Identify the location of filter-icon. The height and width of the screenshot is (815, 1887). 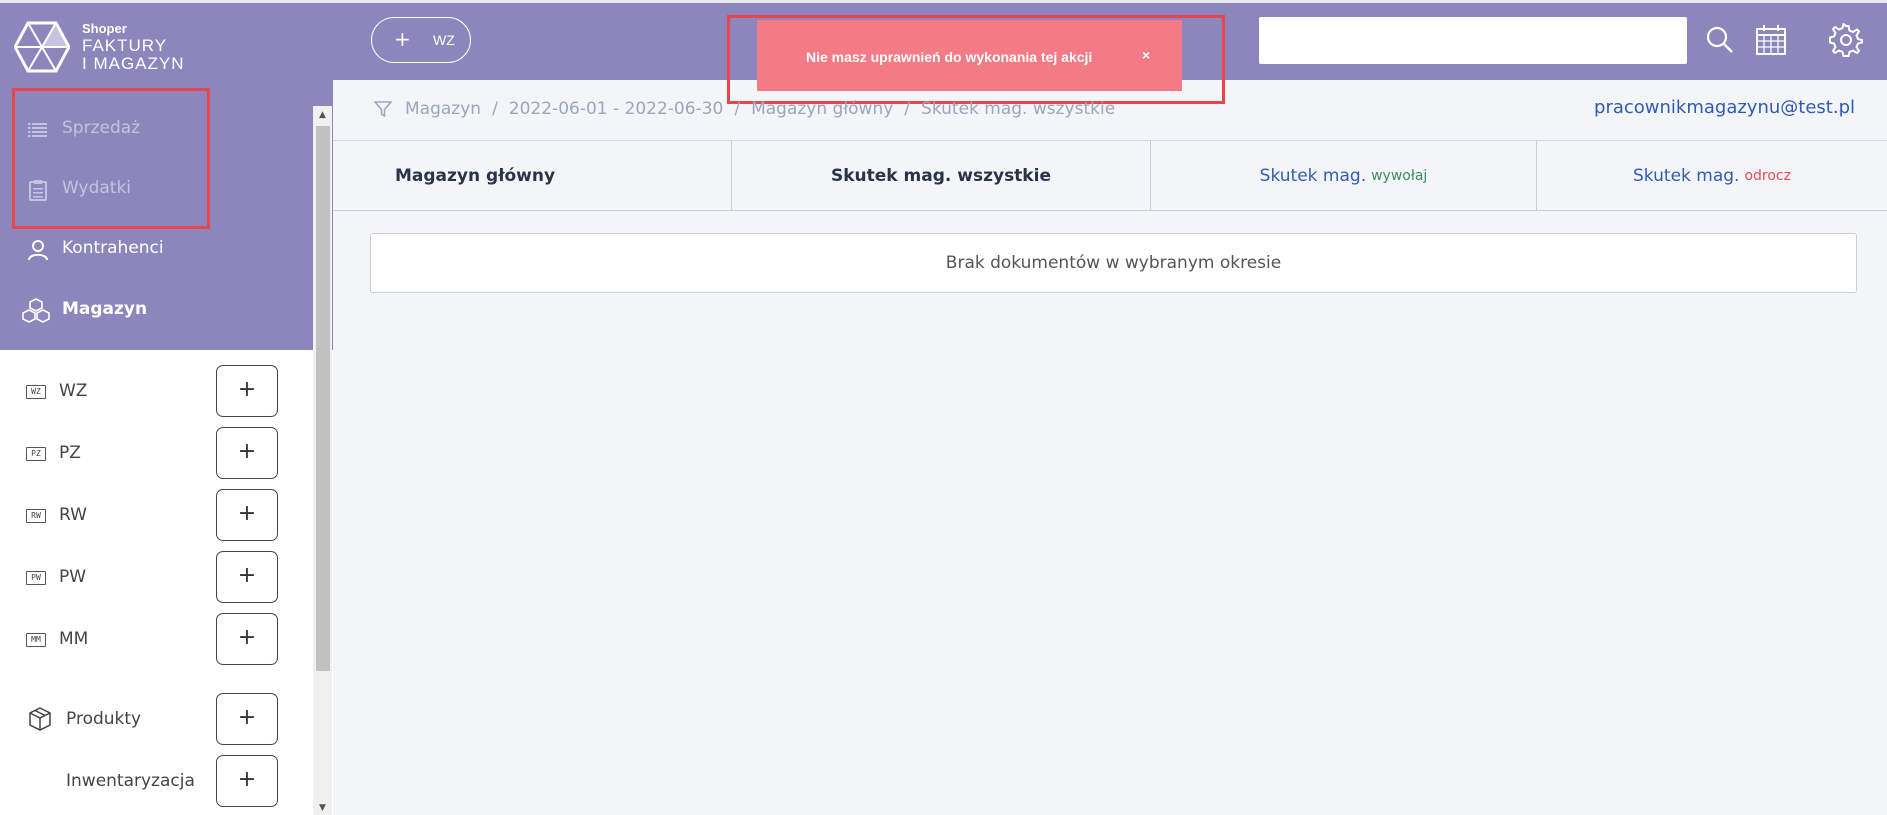
(383, 109).